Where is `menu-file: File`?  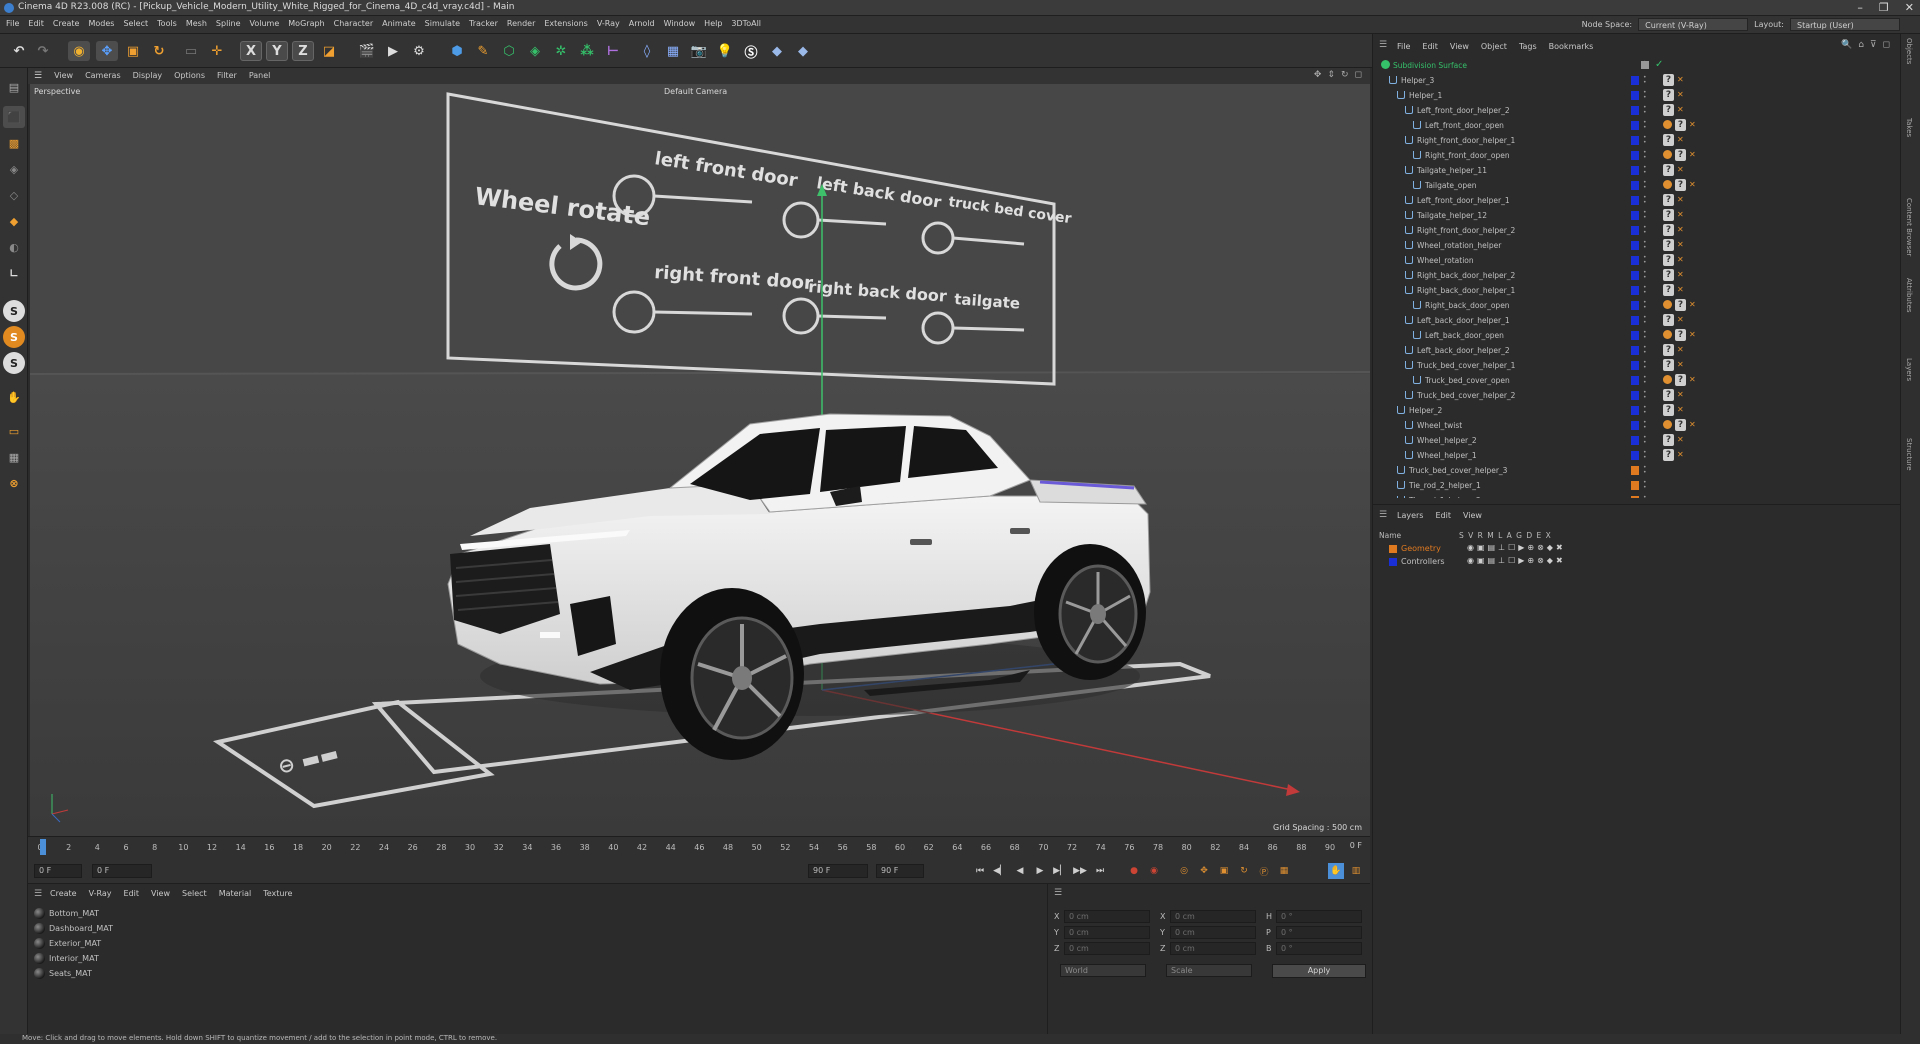 menu-file: File is located at coordinates (12, 23).